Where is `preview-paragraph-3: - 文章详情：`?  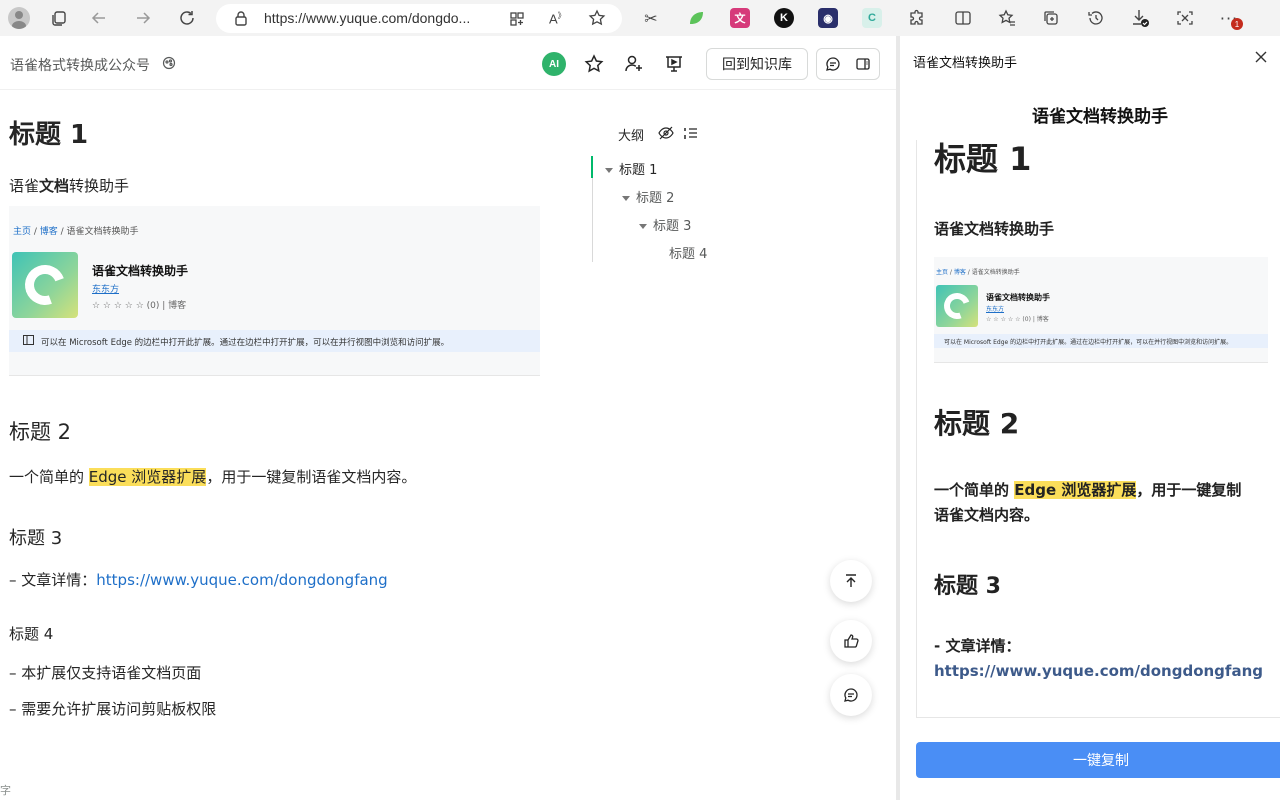 preview-paragraph-3: - 文章详情： is located at coordinates (977, 646).